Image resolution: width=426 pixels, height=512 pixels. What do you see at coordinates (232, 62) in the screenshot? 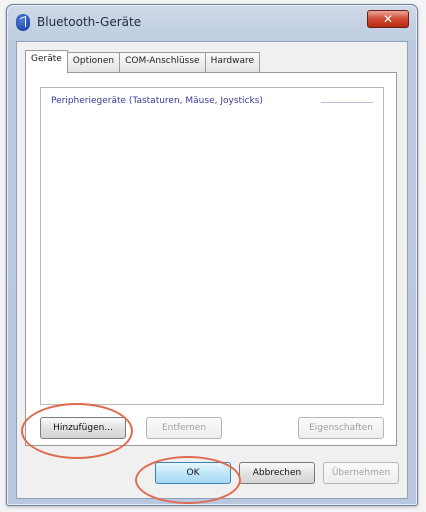
I see `tab-hardware: Hardware` at bounding box center [232, 62].